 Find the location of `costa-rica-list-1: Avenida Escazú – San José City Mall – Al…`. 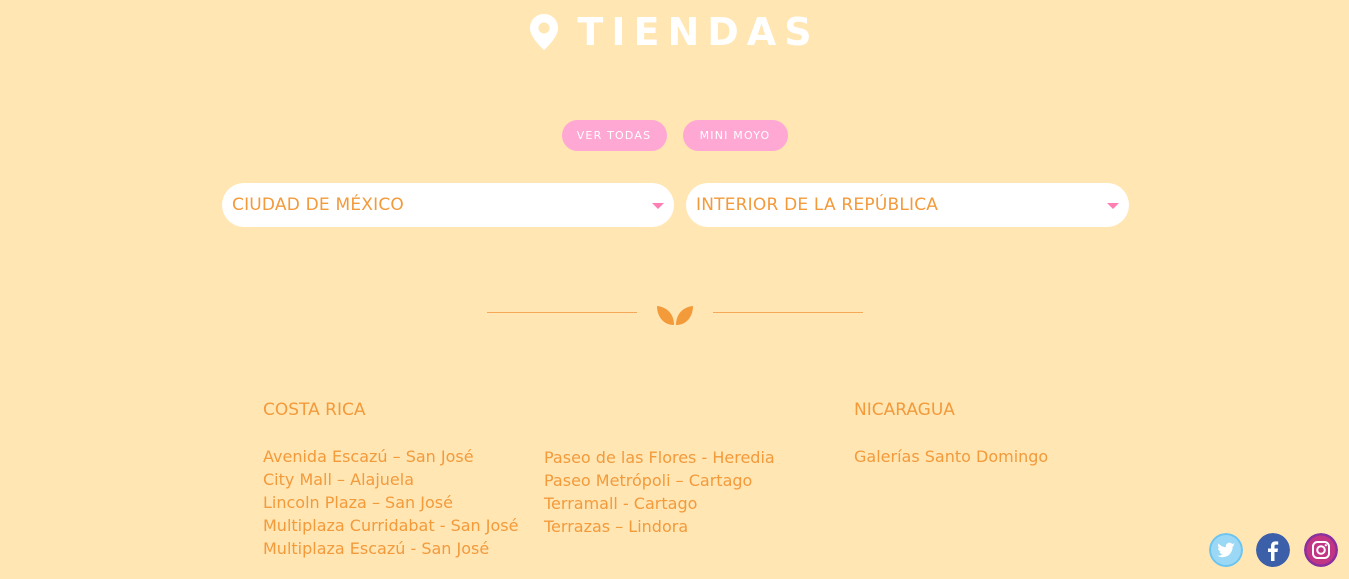

costa-rica-list-1: Avenida Escazú – San José City Mall – Al… is located at coordinates (390, 502).